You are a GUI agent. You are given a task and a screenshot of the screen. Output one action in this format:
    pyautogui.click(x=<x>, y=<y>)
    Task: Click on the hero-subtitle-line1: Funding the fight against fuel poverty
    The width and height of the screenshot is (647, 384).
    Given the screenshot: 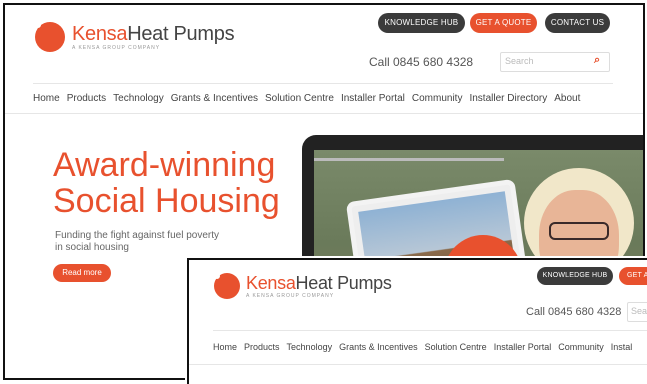 What is the action you would take?
    pyautogui.click(x=137, y=235)
    